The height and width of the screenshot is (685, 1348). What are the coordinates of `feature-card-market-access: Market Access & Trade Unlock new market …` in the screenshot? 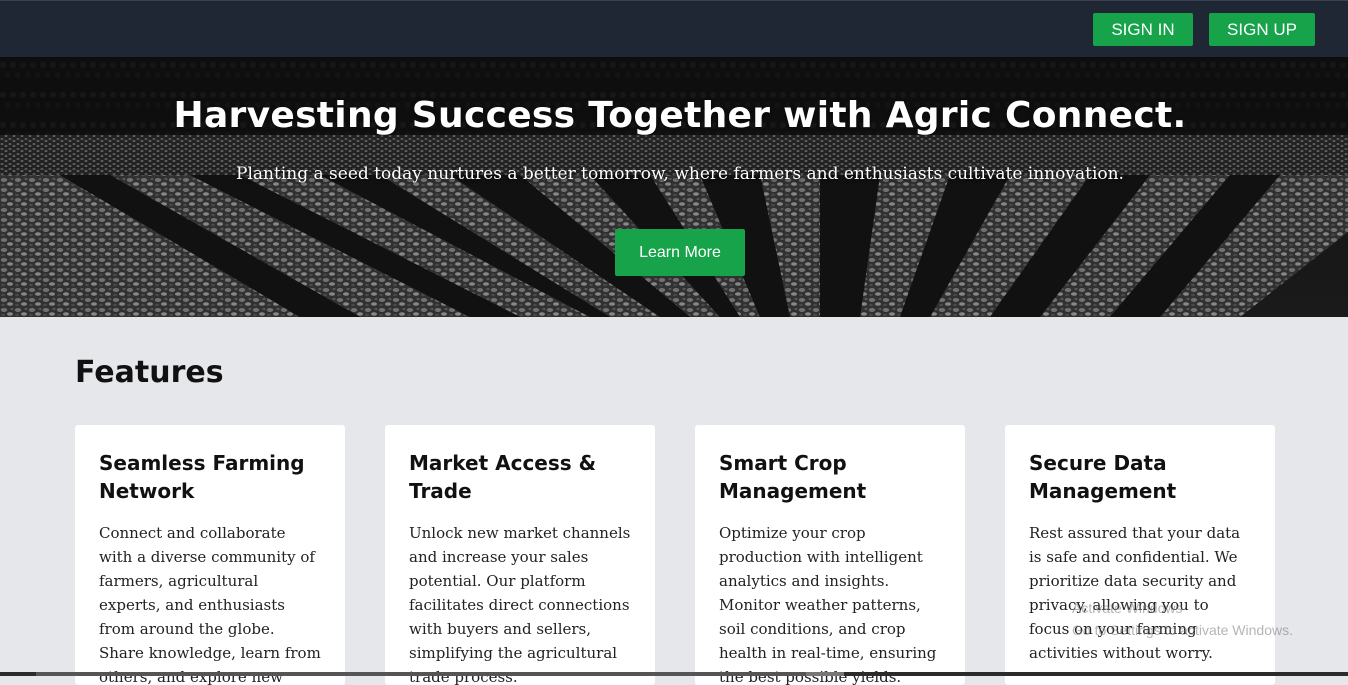 It's located at (520, 555).